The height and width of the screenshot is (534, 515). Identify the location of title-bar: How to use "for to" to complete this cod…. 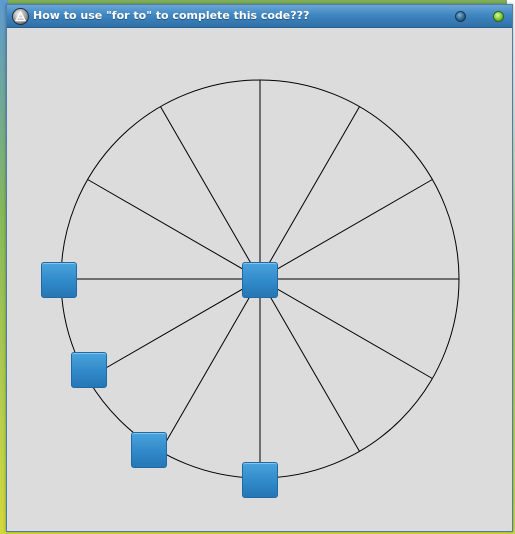
(259, 16).